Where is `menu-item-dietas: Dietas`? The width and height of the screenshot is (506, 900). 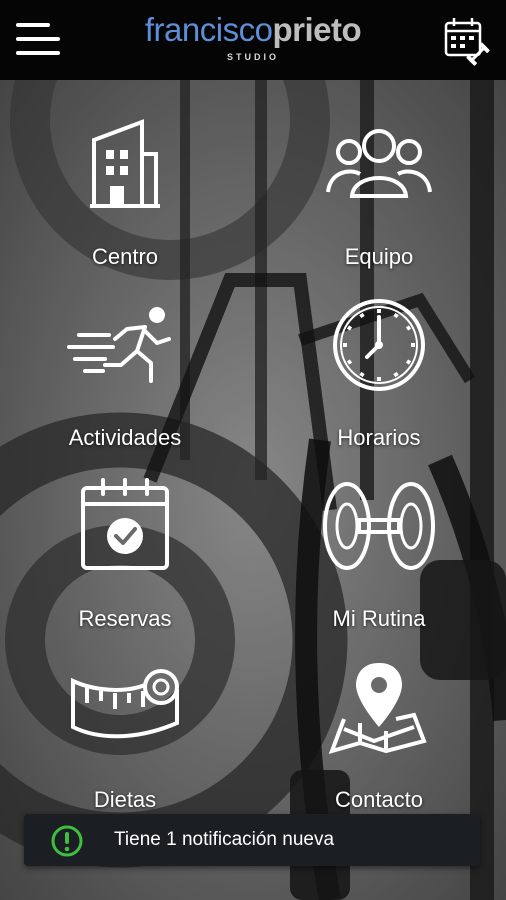
menu-item-dietas: Dietas is located at coordinates (125, 734).